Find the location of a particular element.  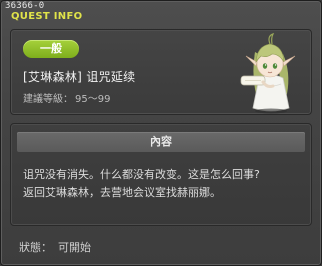

quest-status: 狀態： 可開始 is located at coordinates (55, 247).